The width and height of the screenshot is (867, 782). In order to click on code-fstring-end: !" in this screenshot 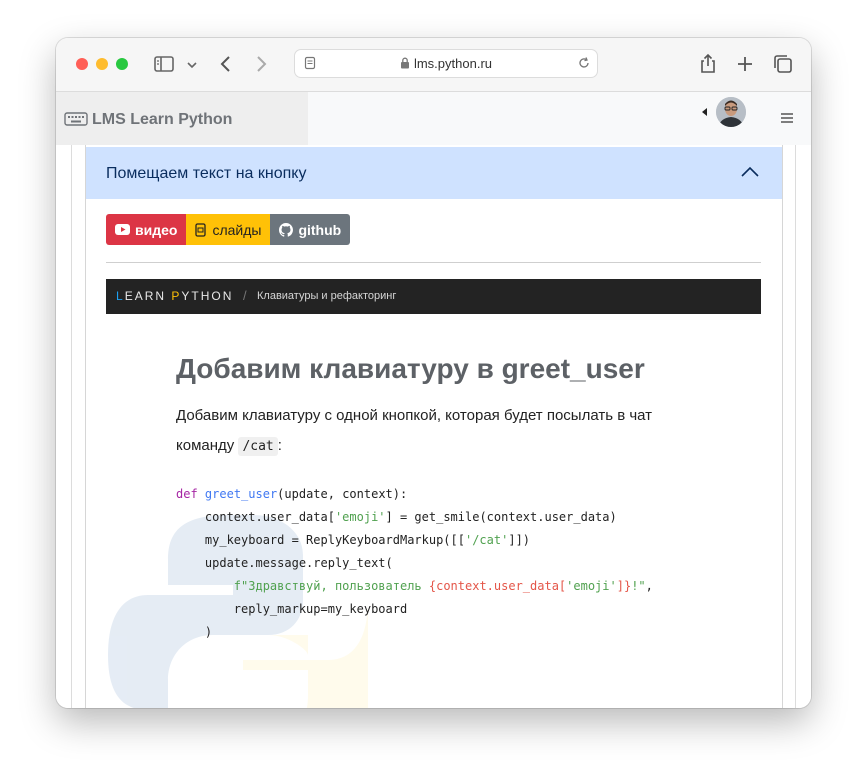, I will do `click(638, 586)`.